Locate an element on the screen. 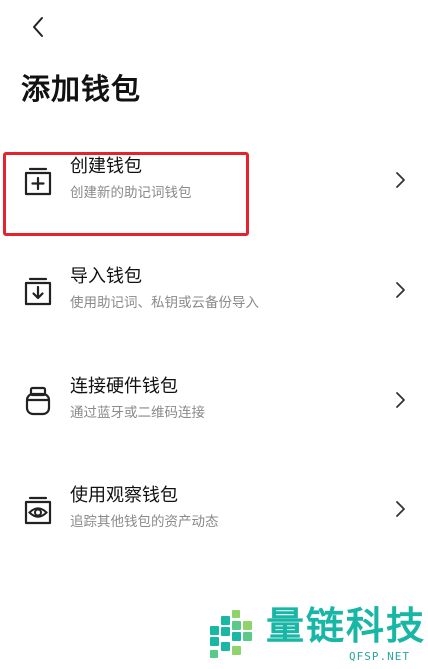 The image size is (428, 669). watermark: 量链科技 QFSP.NET is located at coordinates (316, 634).